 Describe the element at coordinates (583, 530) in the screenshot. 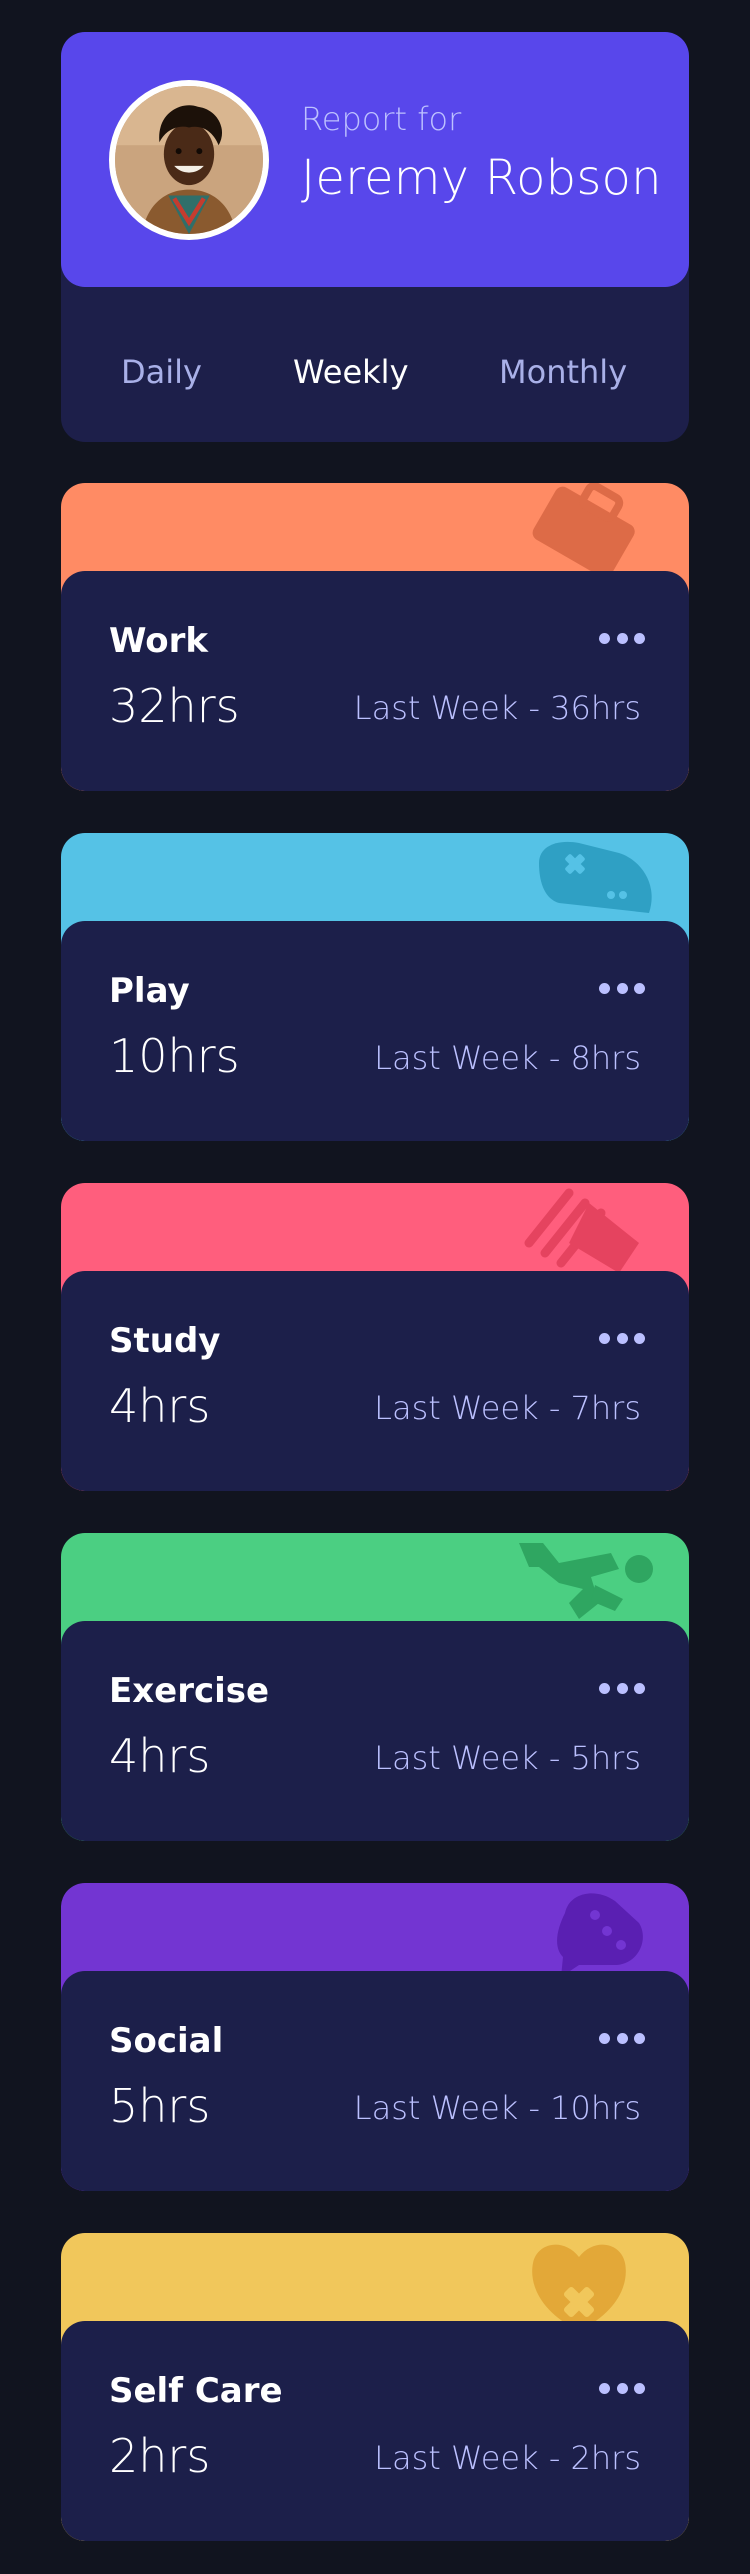

I see `briefcase-icon` at that location.